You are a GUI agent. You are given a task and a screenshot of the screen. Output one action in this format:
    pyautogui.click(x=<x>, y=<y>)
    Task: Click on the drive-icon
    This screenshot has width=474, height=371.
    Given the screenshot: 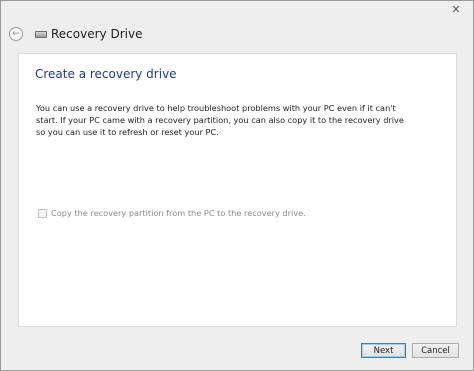 What is the action you would take?
    pyautogui.click(x=41, y=34)
    